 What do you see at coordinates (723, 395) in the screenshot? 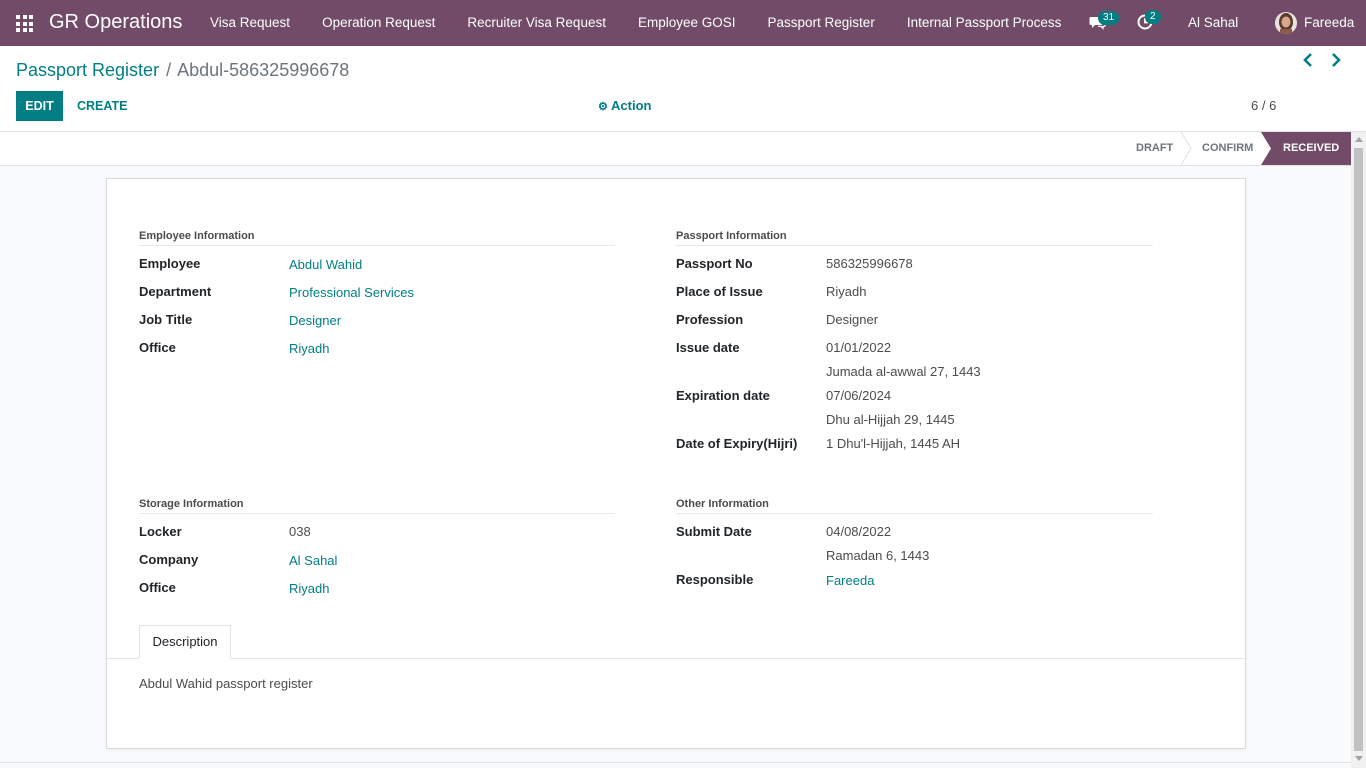
I see `expiration-date-label: Expiration date` at bounding box center [723, 395].